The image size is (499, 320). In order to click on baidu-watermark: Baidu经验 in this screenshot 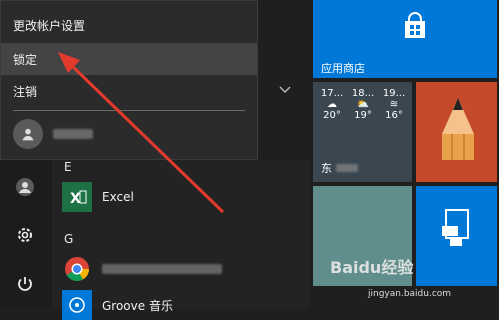, I will do `click(371, 266)`.